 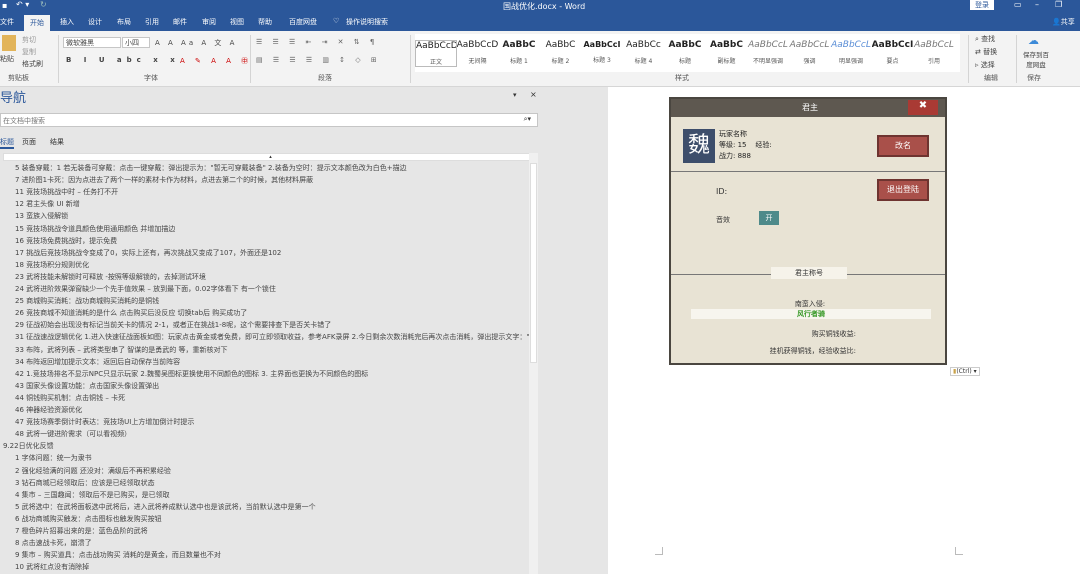 What do you see at coordinates (124, 22) in the screenshot?
I see `tab-layout: 布局` at bounding box center [124, 22].